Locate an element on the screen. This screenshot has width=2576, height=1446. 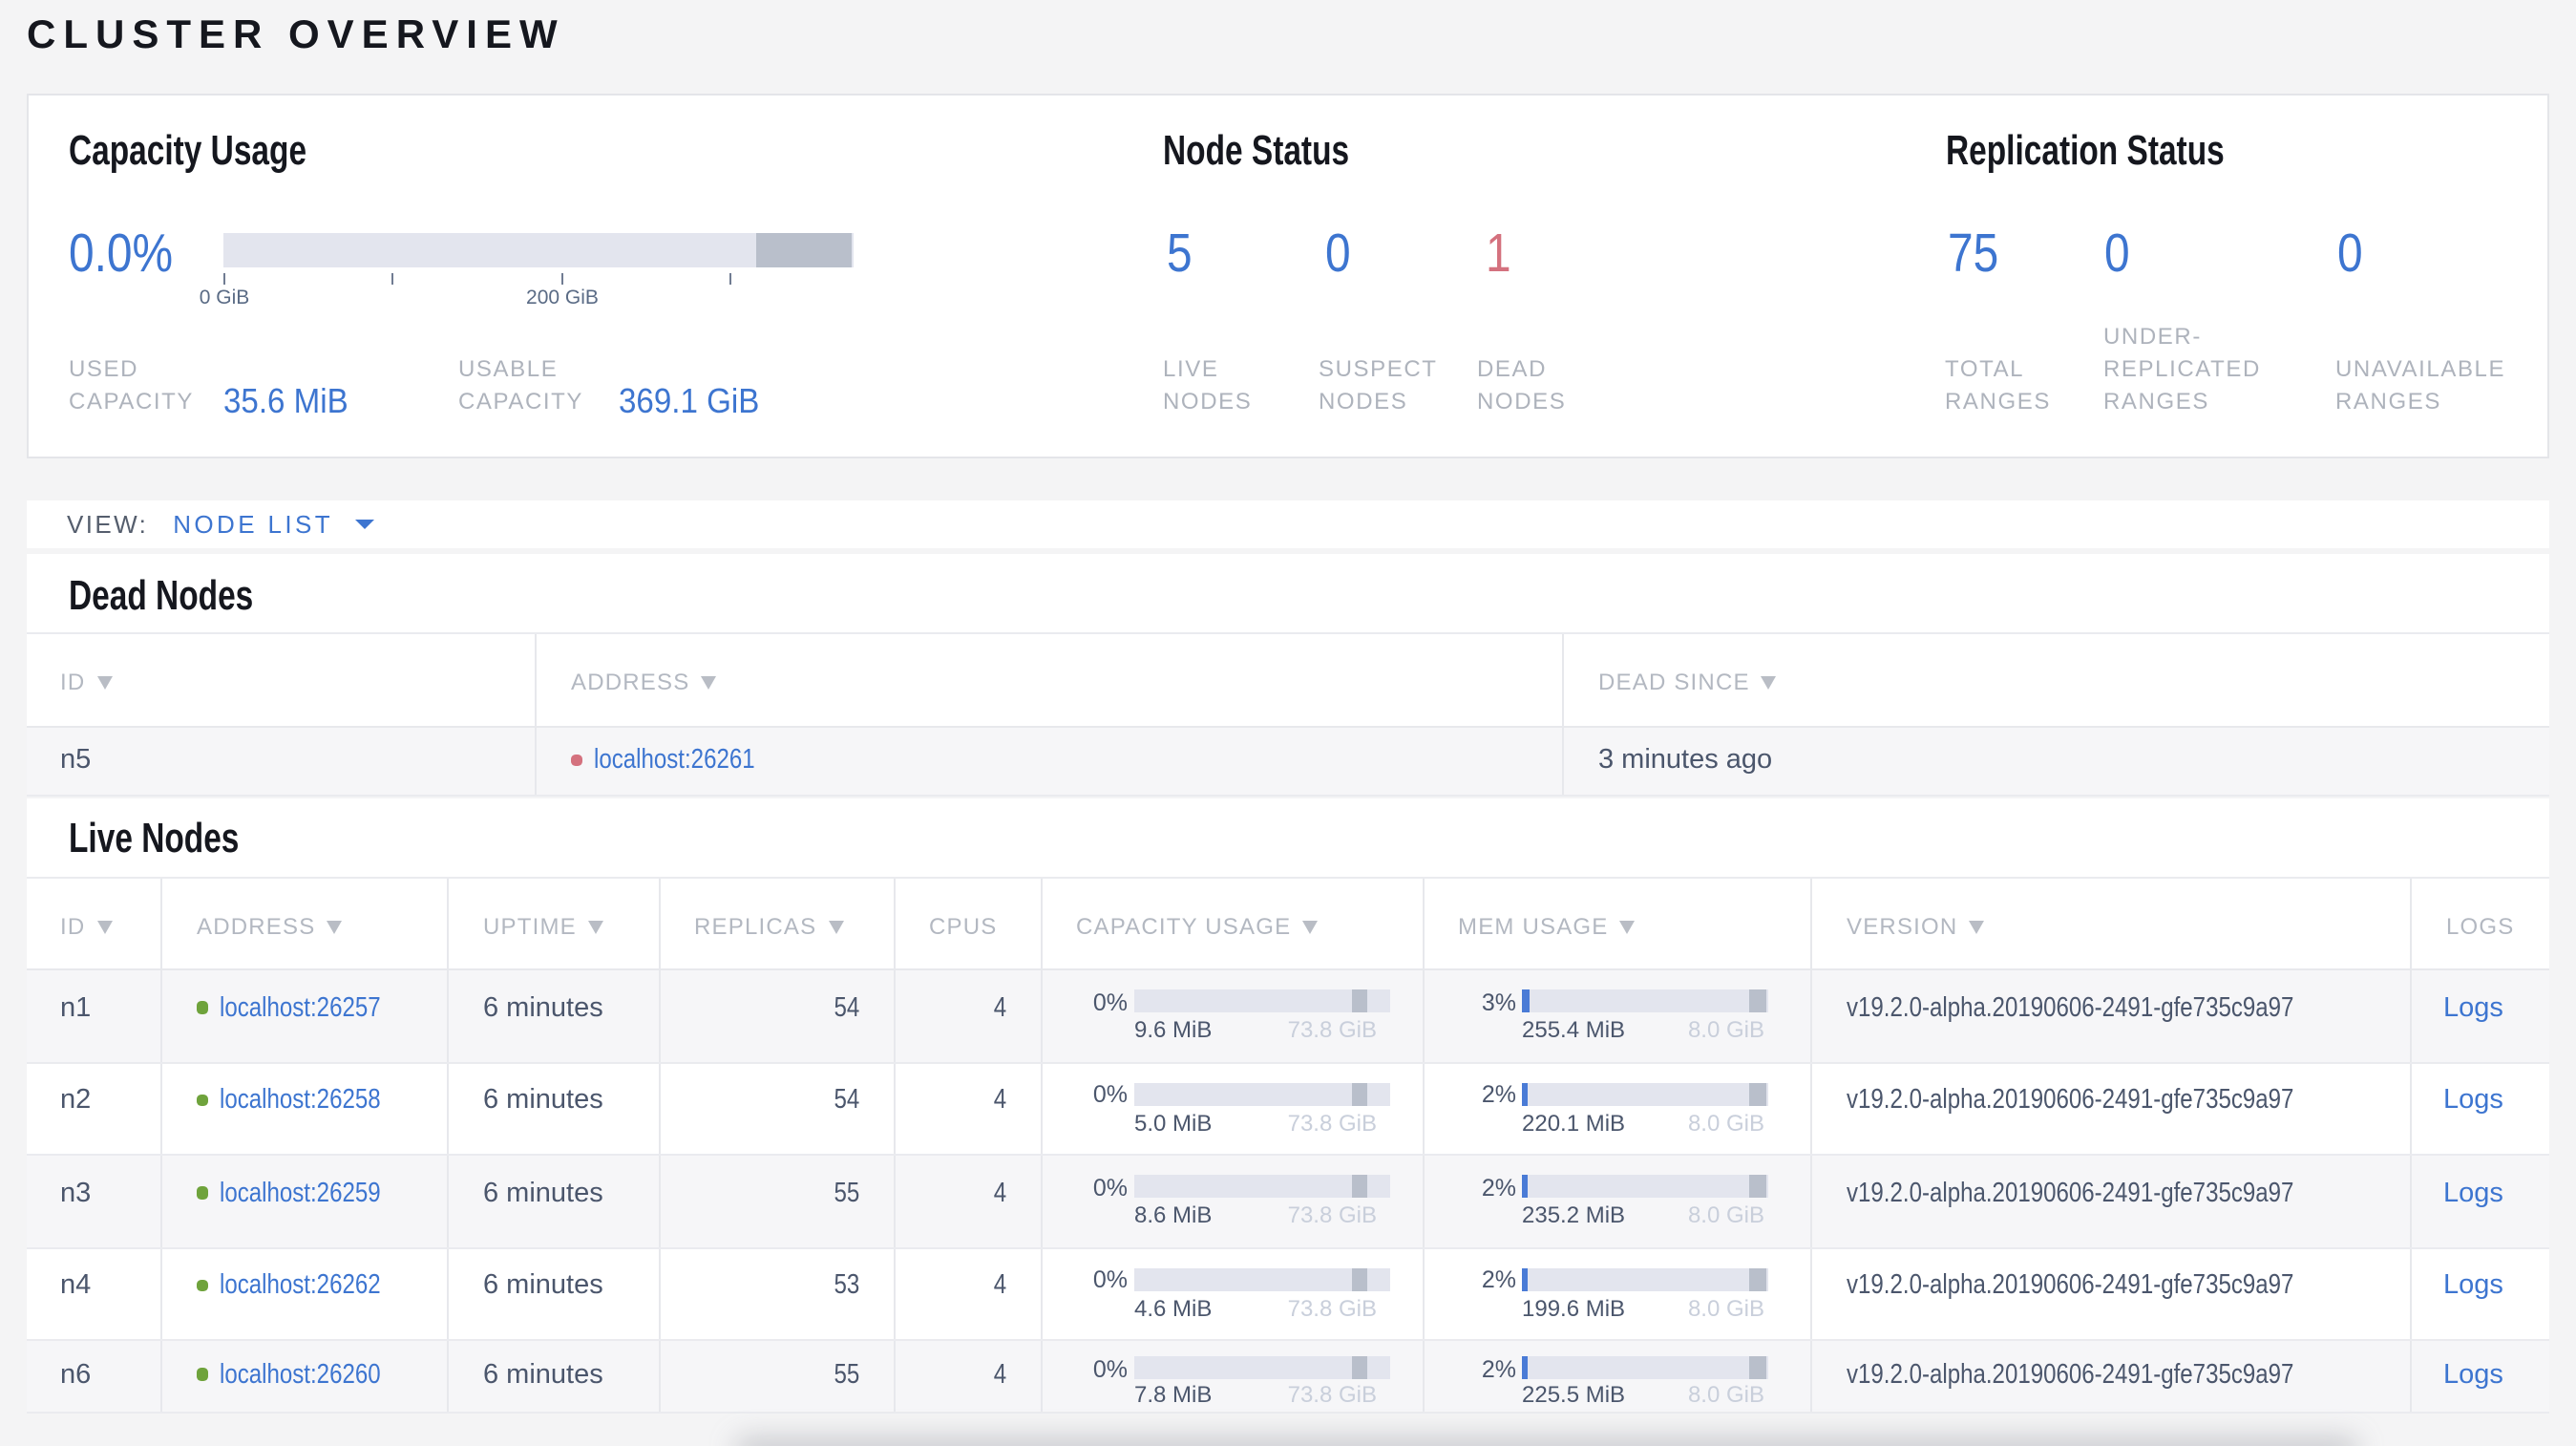
node-id: n3 is located at coordinates (94, 1201).